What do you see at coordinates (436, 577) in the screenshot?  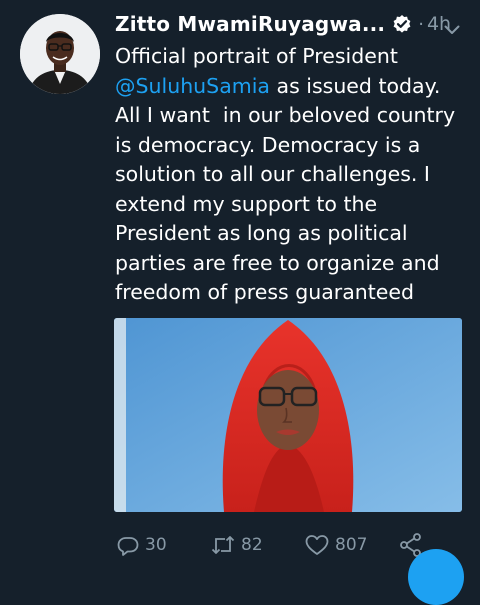 I see `compose-fab-button` at bounding box center [436, 577].